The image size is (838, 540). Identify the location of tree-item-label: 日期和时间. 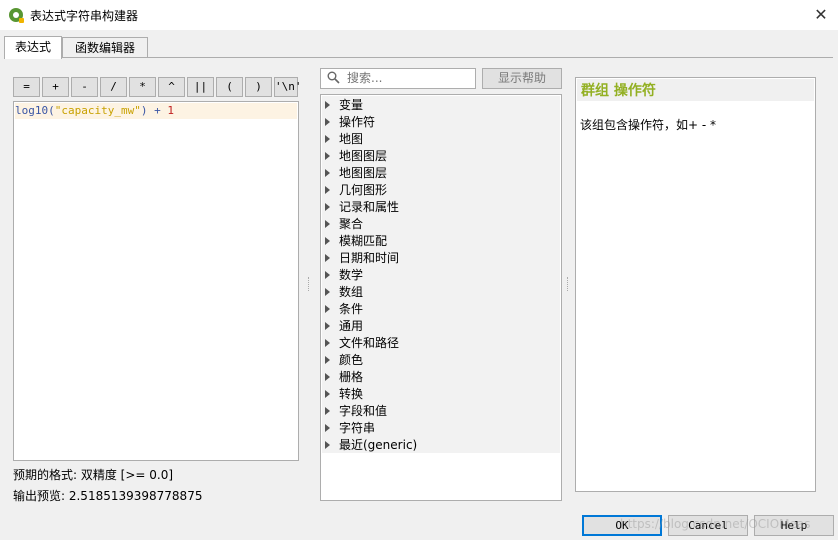
(369, 258).